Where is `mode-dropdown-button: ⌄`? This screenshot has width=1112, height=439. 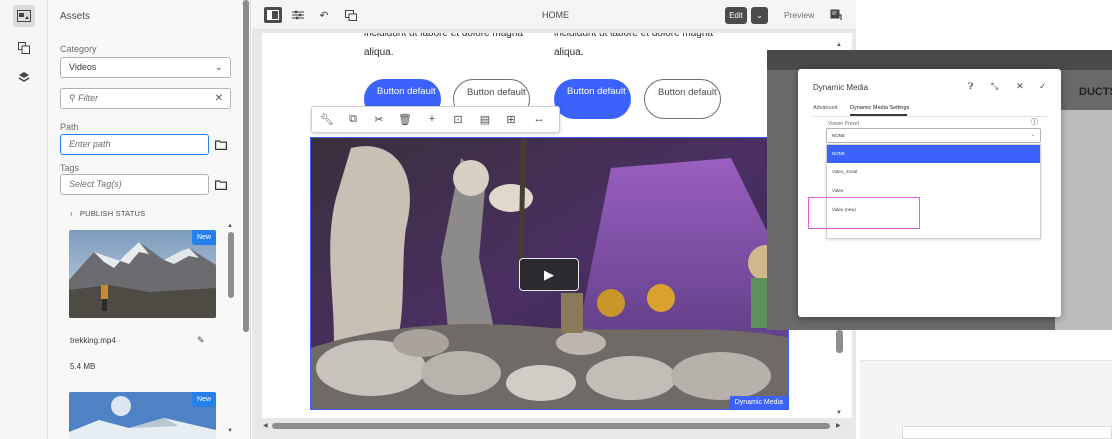
mode-dropdown-button: ⌄ is located at coordinates (759, 15).